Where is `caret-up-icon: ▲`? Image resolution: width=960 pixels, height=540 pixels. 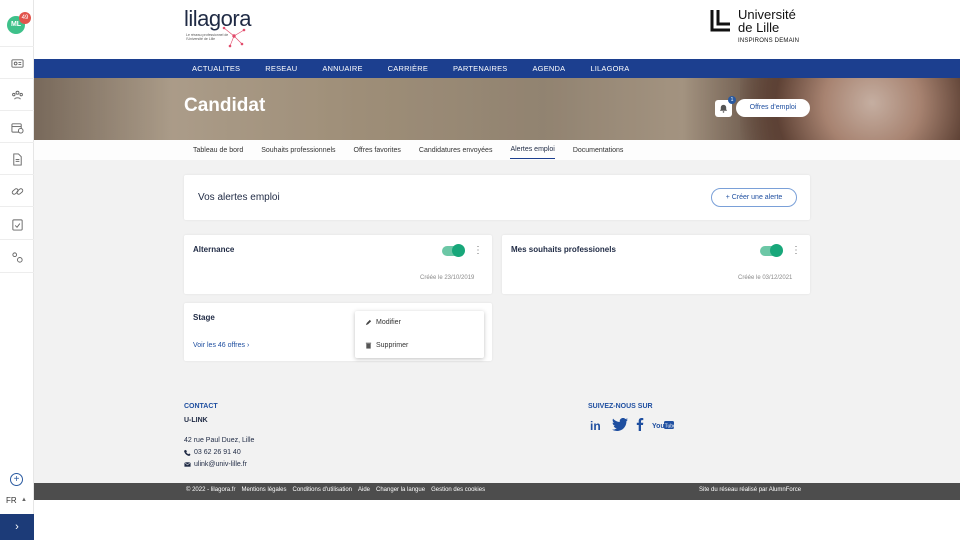 caret-up-icon: ▲ is located at coordinates (24, 500).